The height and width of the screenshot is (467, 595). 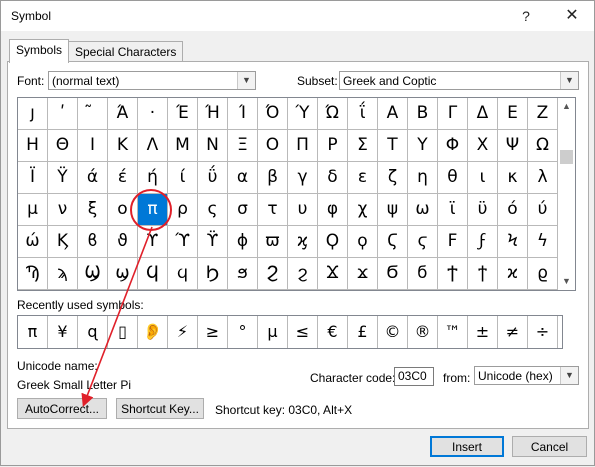 I want to click on symbol-cell: ϭ, so click(x=423, y=274).